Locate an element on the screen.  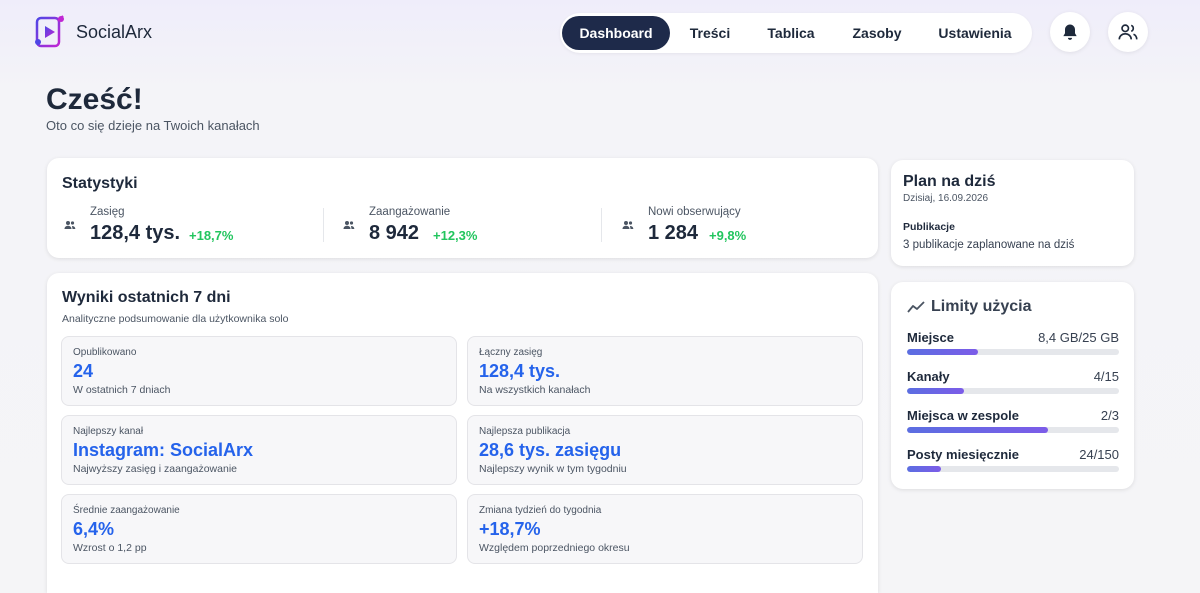
limit-channels: Kanały 4/15 is located at coordinates (1013, 381).